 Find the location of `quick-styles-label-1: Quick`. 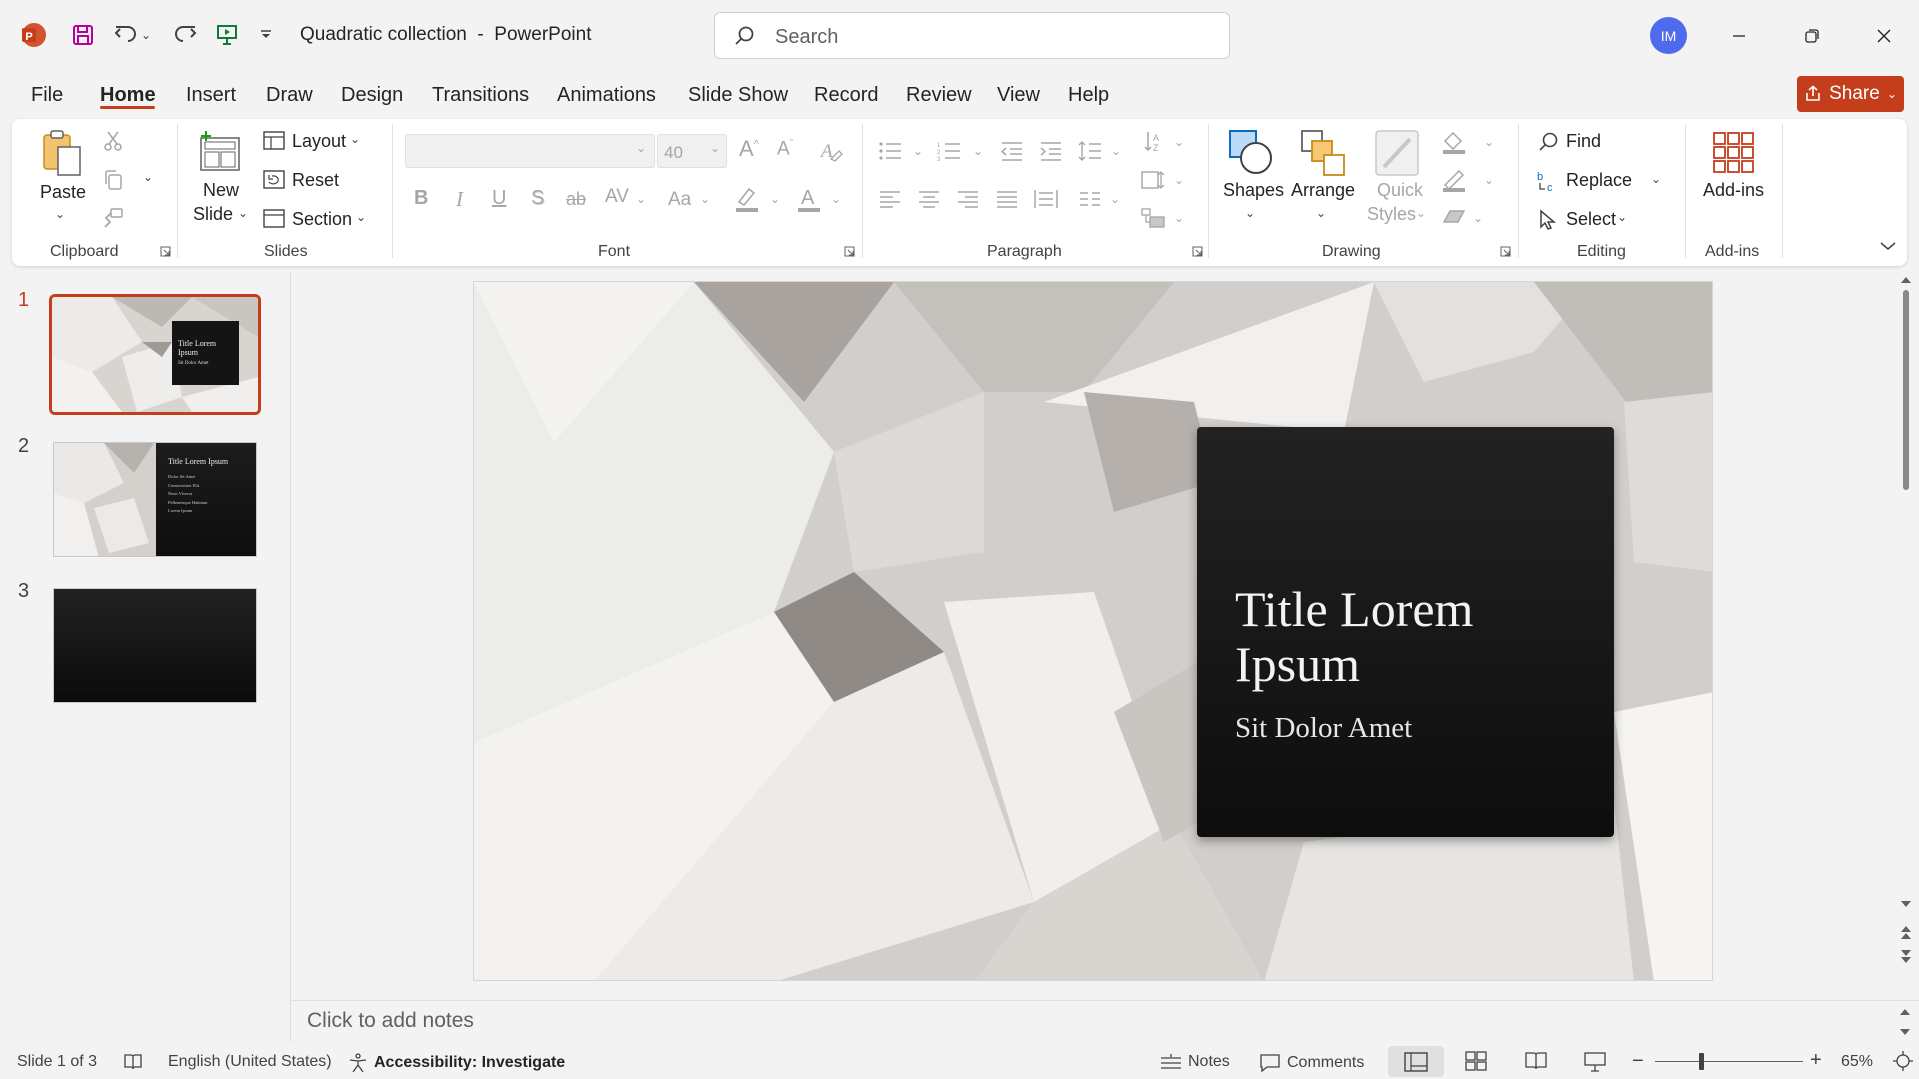

quick-styles-label-1: Quick is located at coordinates (1400, 190).